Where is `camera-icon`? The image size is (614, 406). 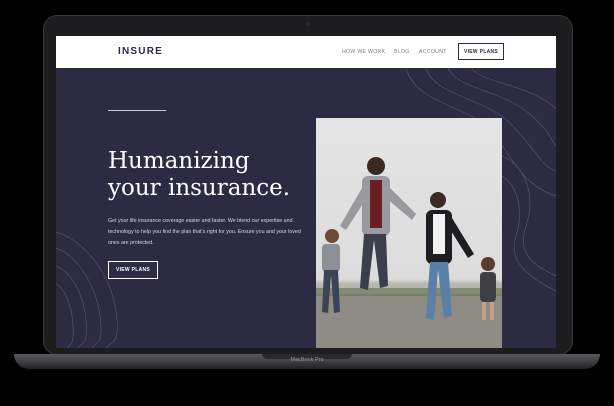
camera-icon is located at coordinates (308, 24).